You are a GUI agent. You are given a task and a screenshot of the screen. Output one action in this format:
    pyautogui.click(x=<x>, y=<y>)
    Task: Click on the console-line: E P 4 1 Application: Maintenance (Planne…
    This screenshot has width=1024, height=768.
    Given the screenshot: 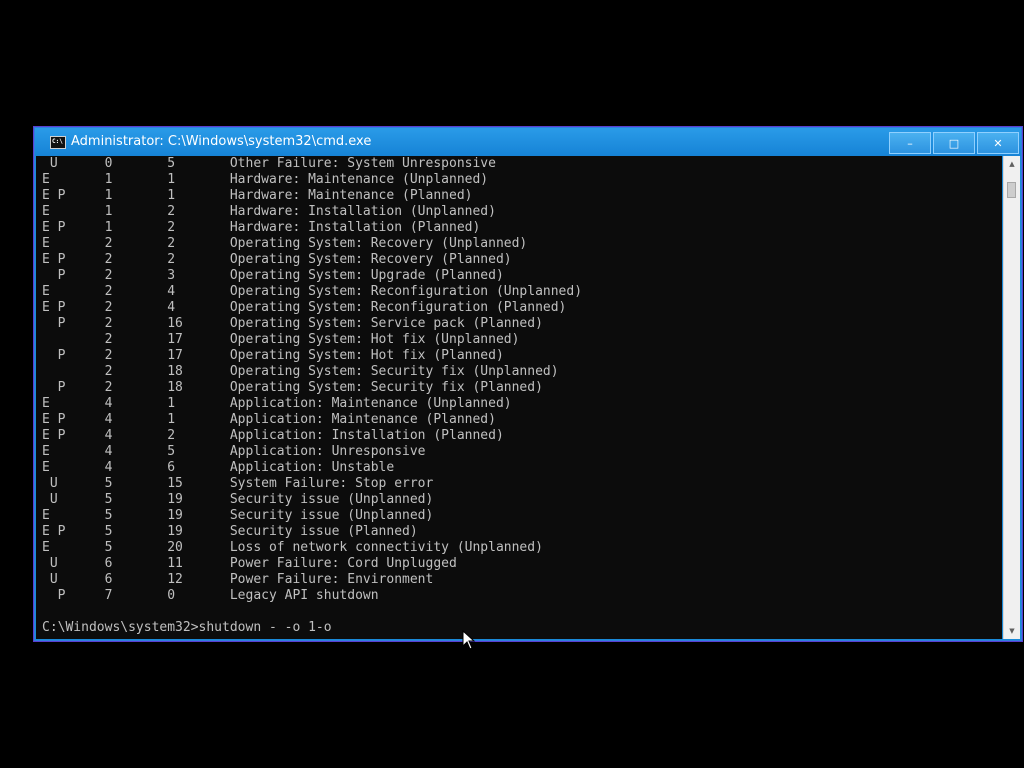 What is the action you would take?
    pyautogui.click(x=269, y=419)
    